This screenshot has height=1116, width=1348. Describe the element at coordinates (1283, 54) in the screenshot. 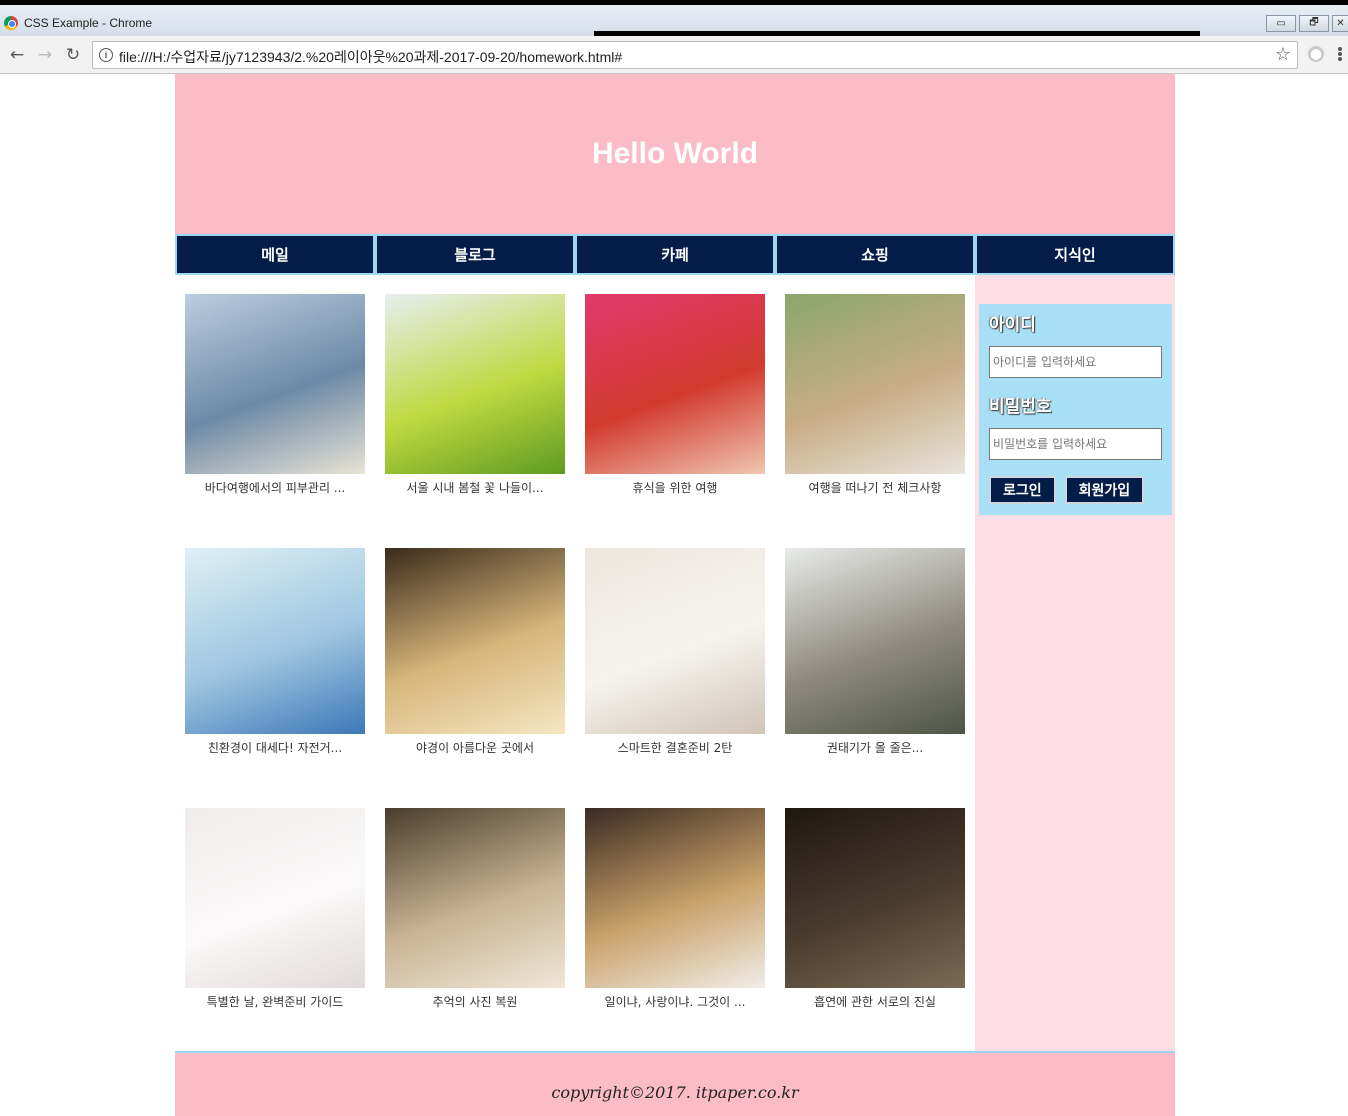

I see `bookmark-star-icon: ☆` at that location.